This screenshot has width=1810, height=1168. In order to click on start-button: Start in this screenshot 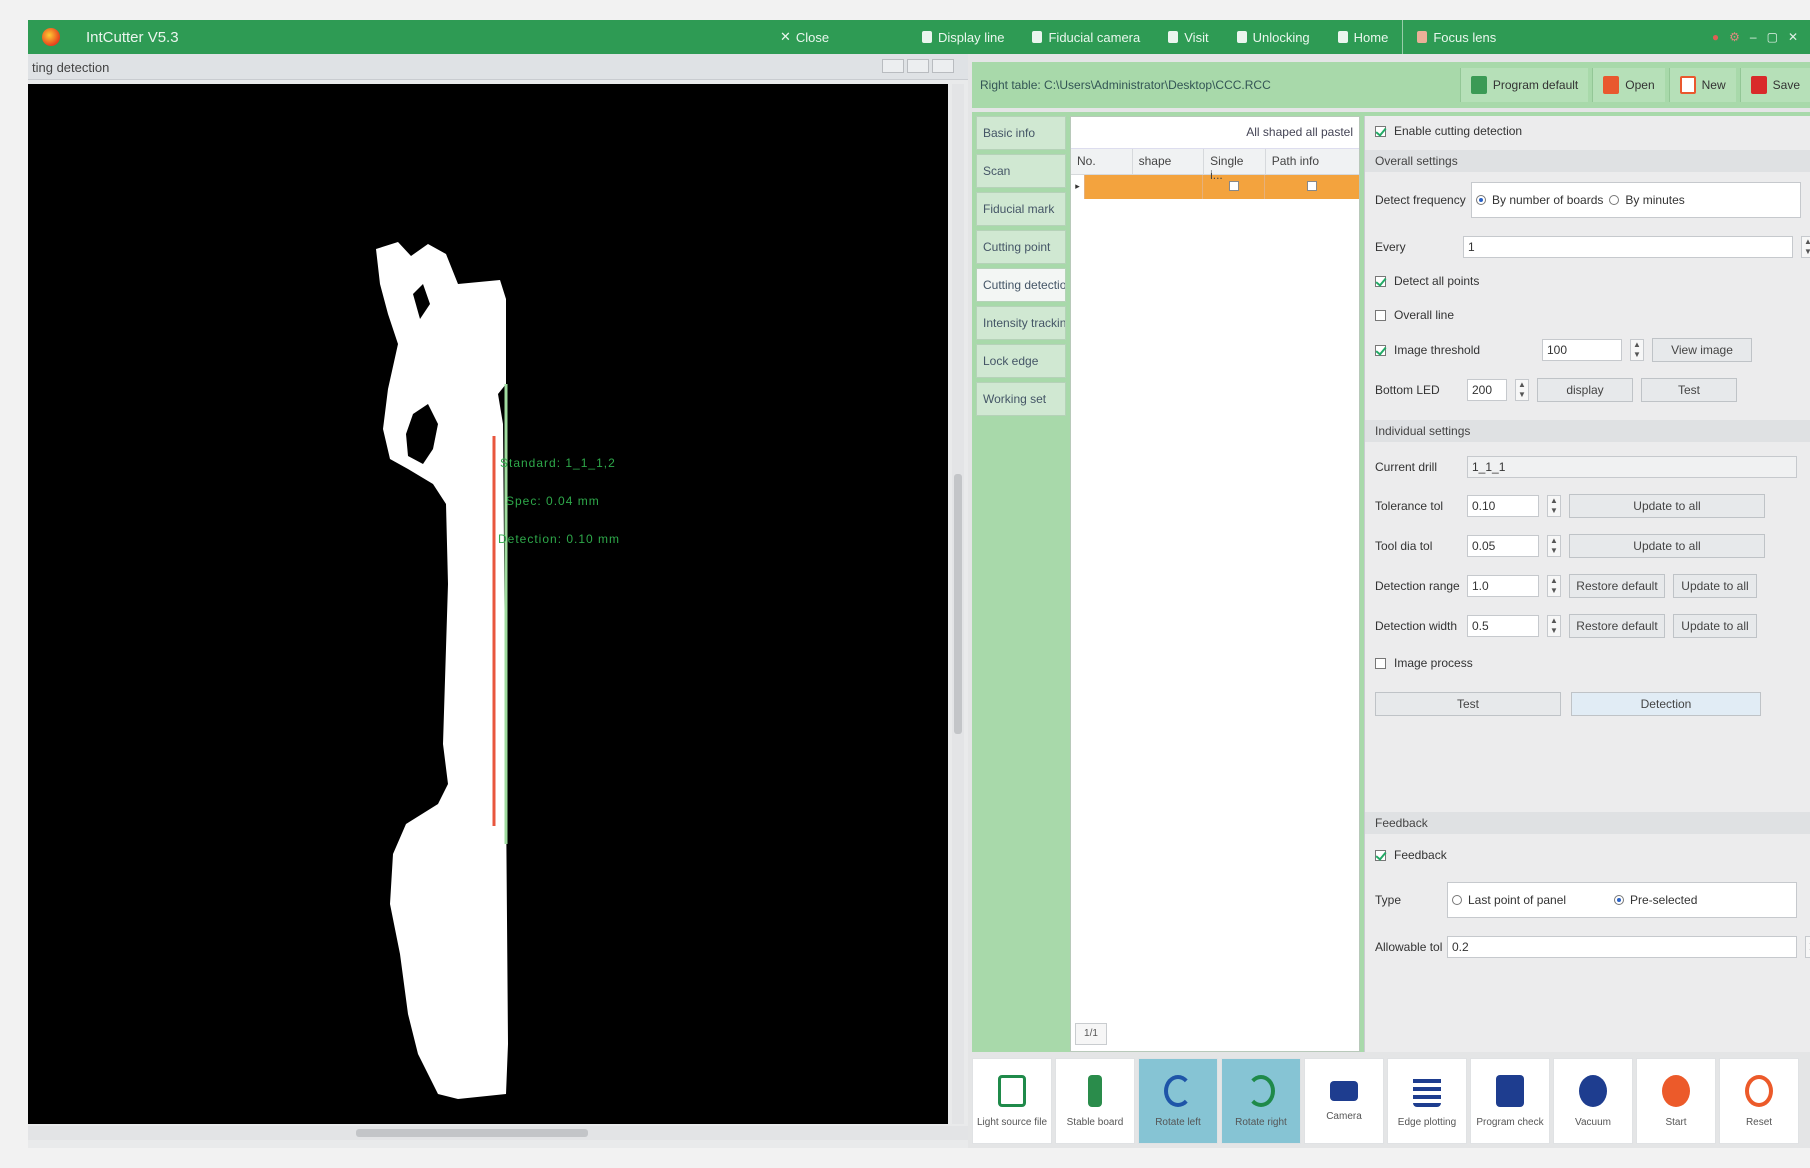, I will do `click(1676, 1101)`.